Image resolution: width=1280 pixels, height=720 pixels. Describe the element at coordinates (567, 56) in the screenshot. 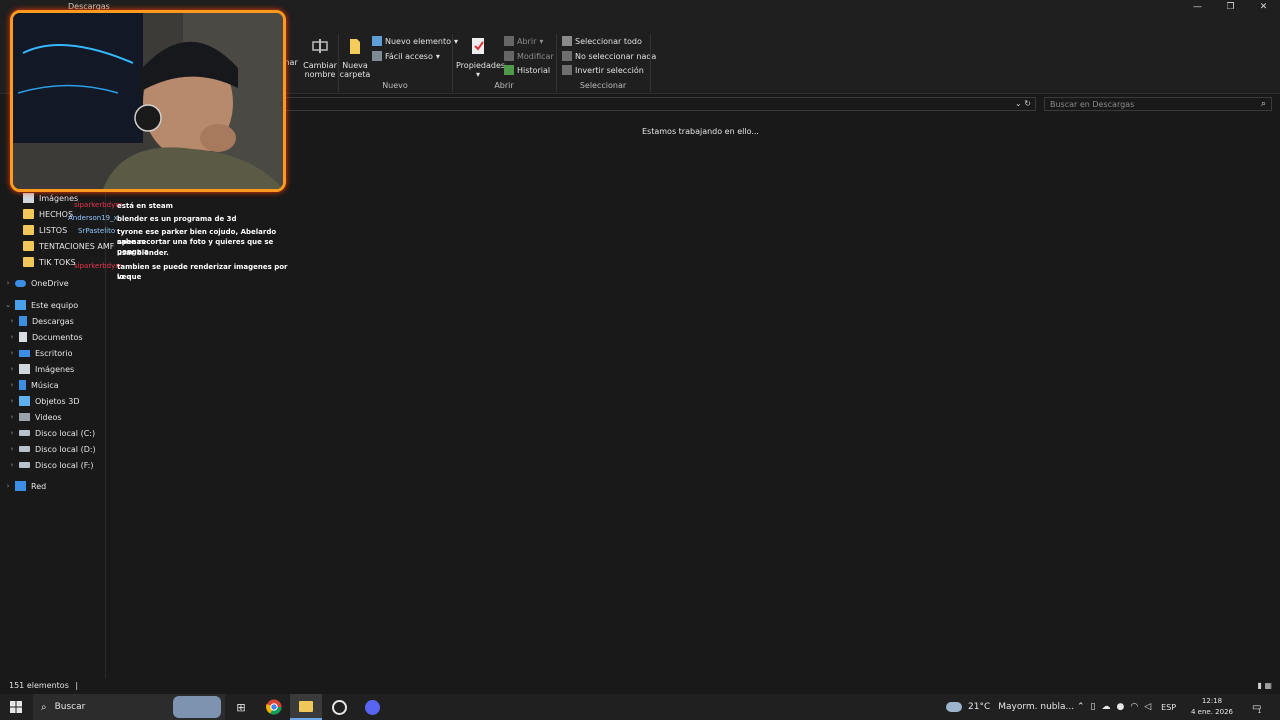

I see `select-none-icon` at that location.